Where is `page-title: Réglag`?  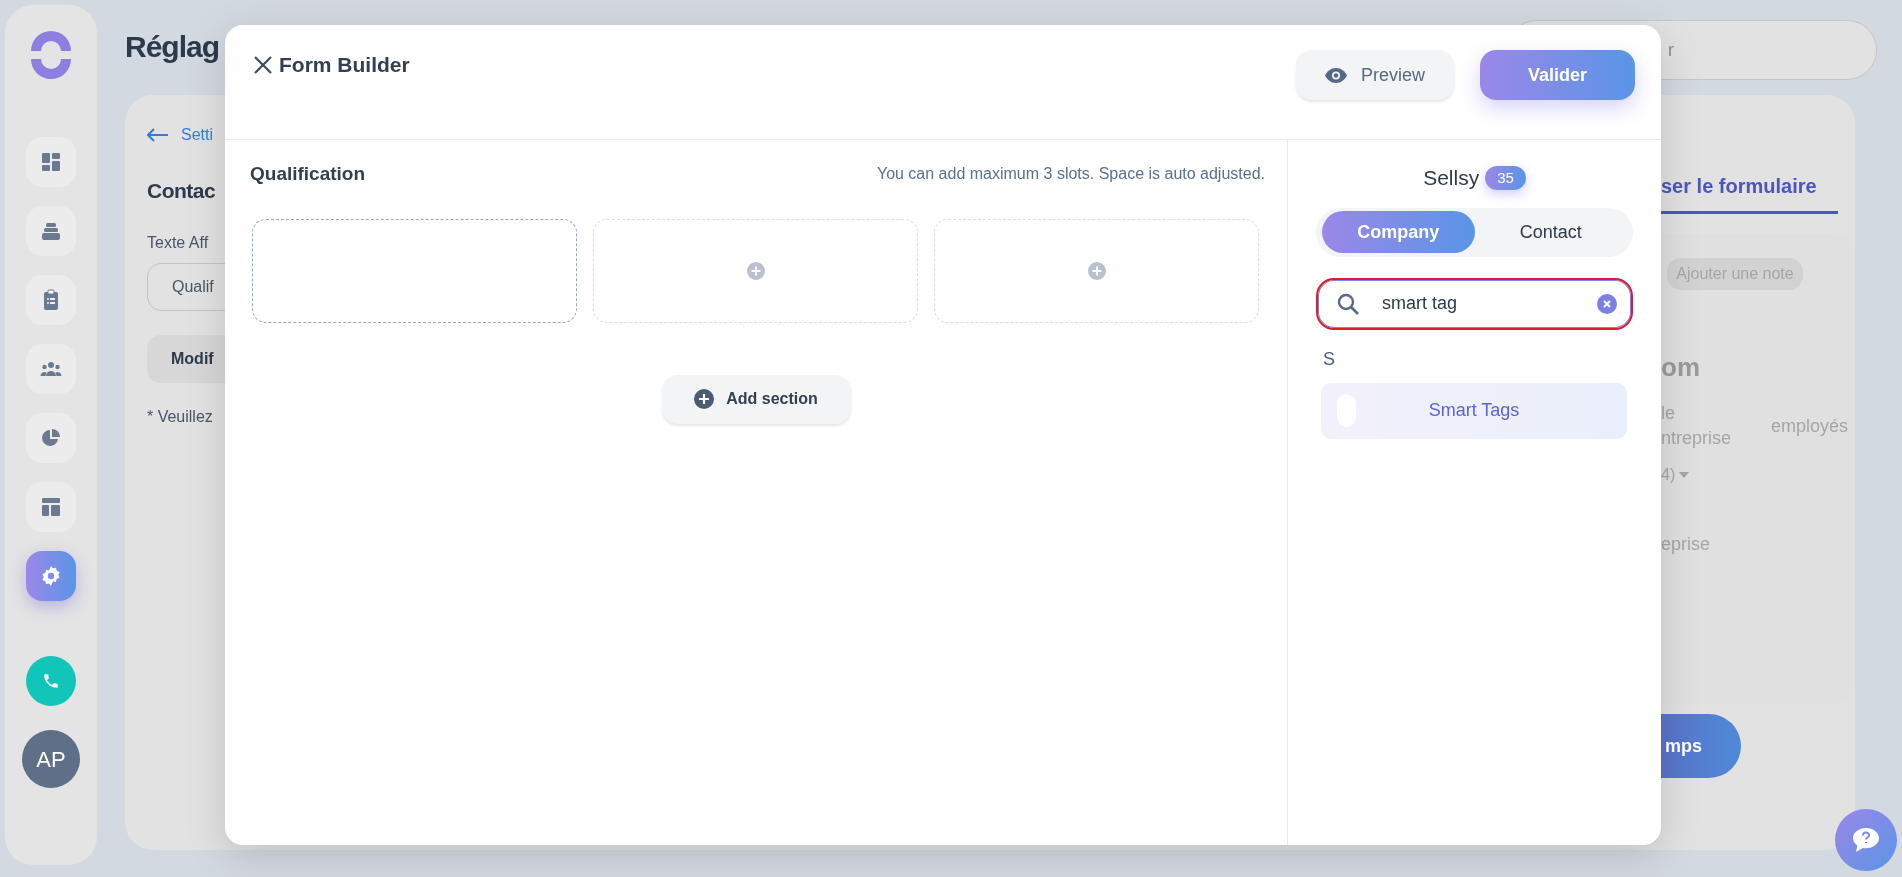 page-title: Réglag is located at coordinates (172, 46).